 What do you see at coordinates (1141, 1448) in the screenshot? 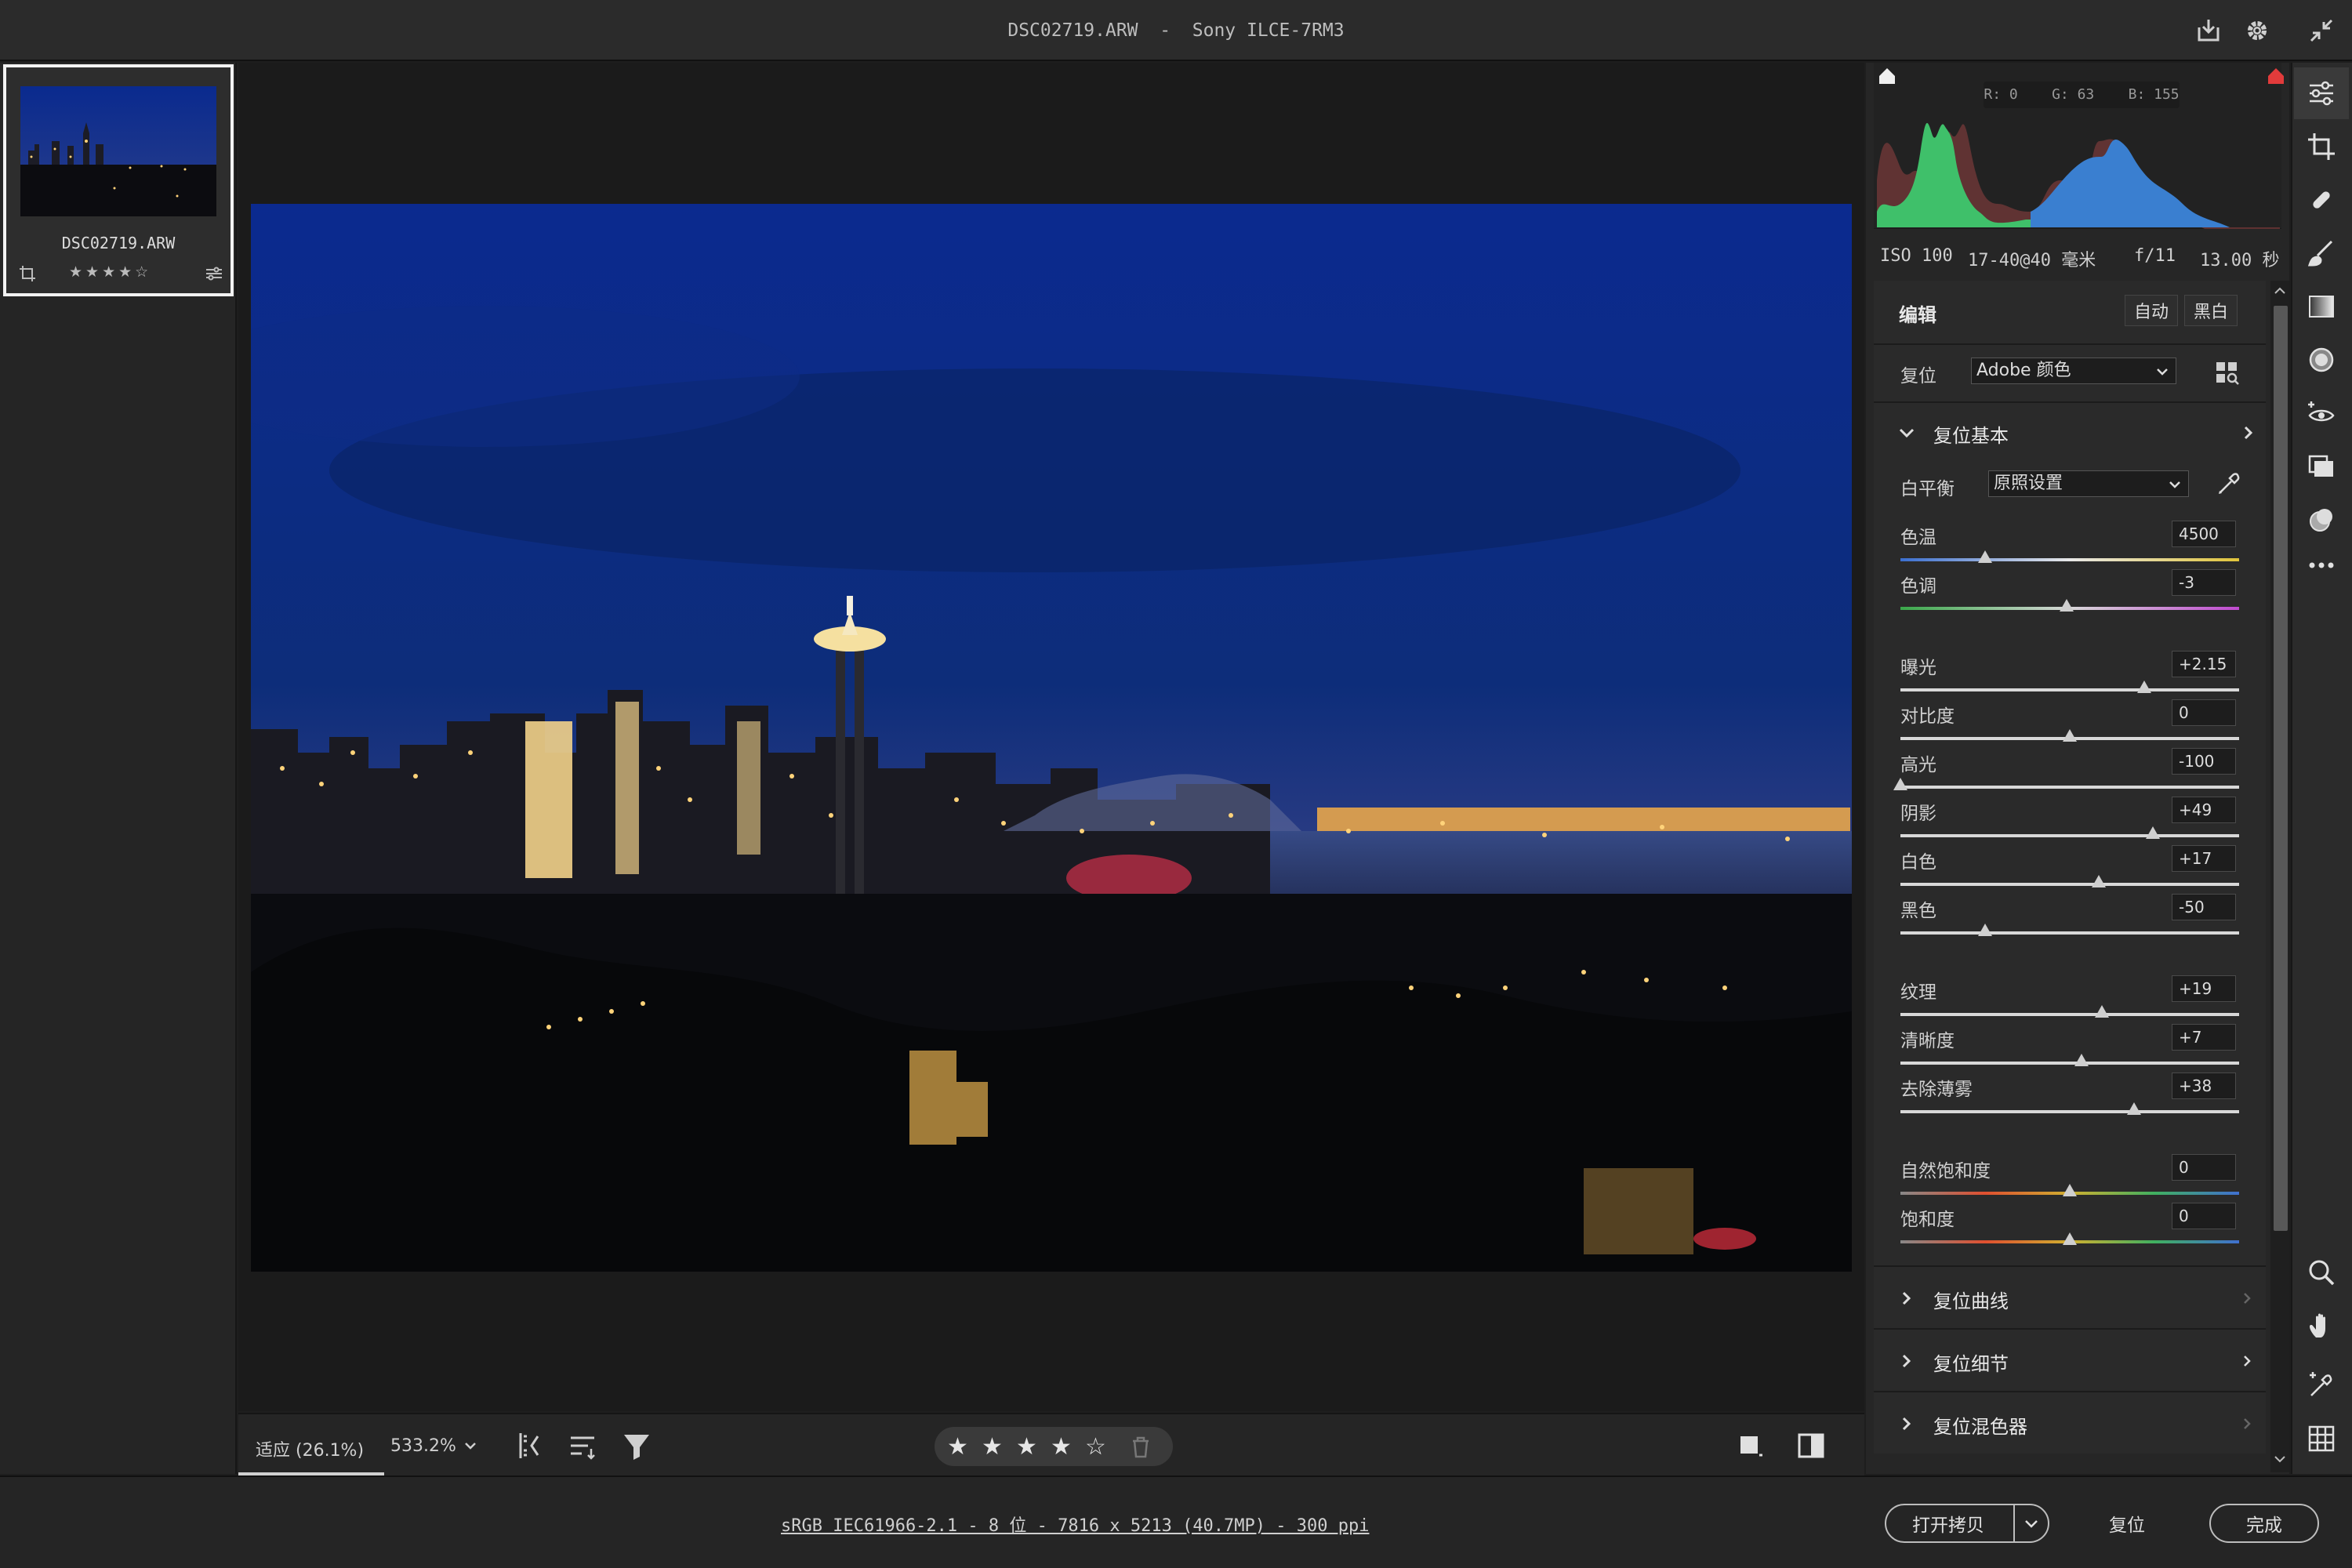
I see `trash-icon` at bounding box center [1141, 1448].